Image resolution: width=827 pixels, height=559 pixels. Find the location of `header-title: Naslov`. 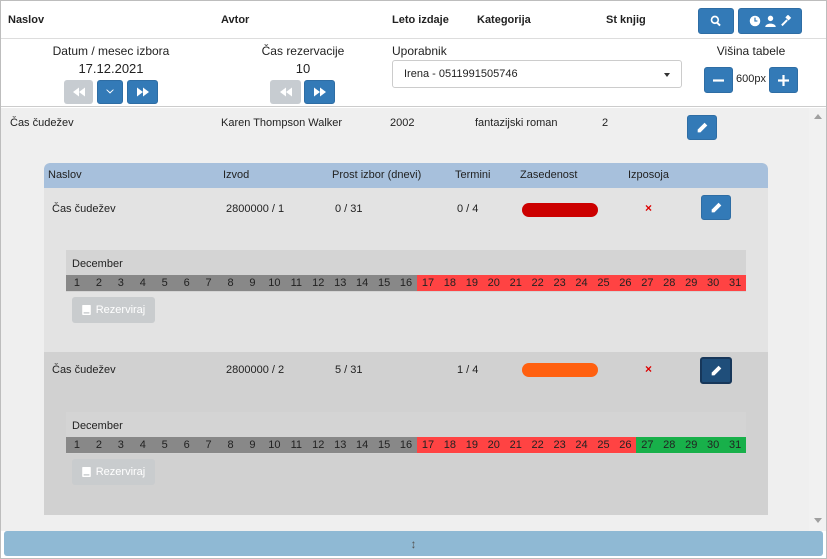

header-title: Naslov is located at coordinates (26, 20).